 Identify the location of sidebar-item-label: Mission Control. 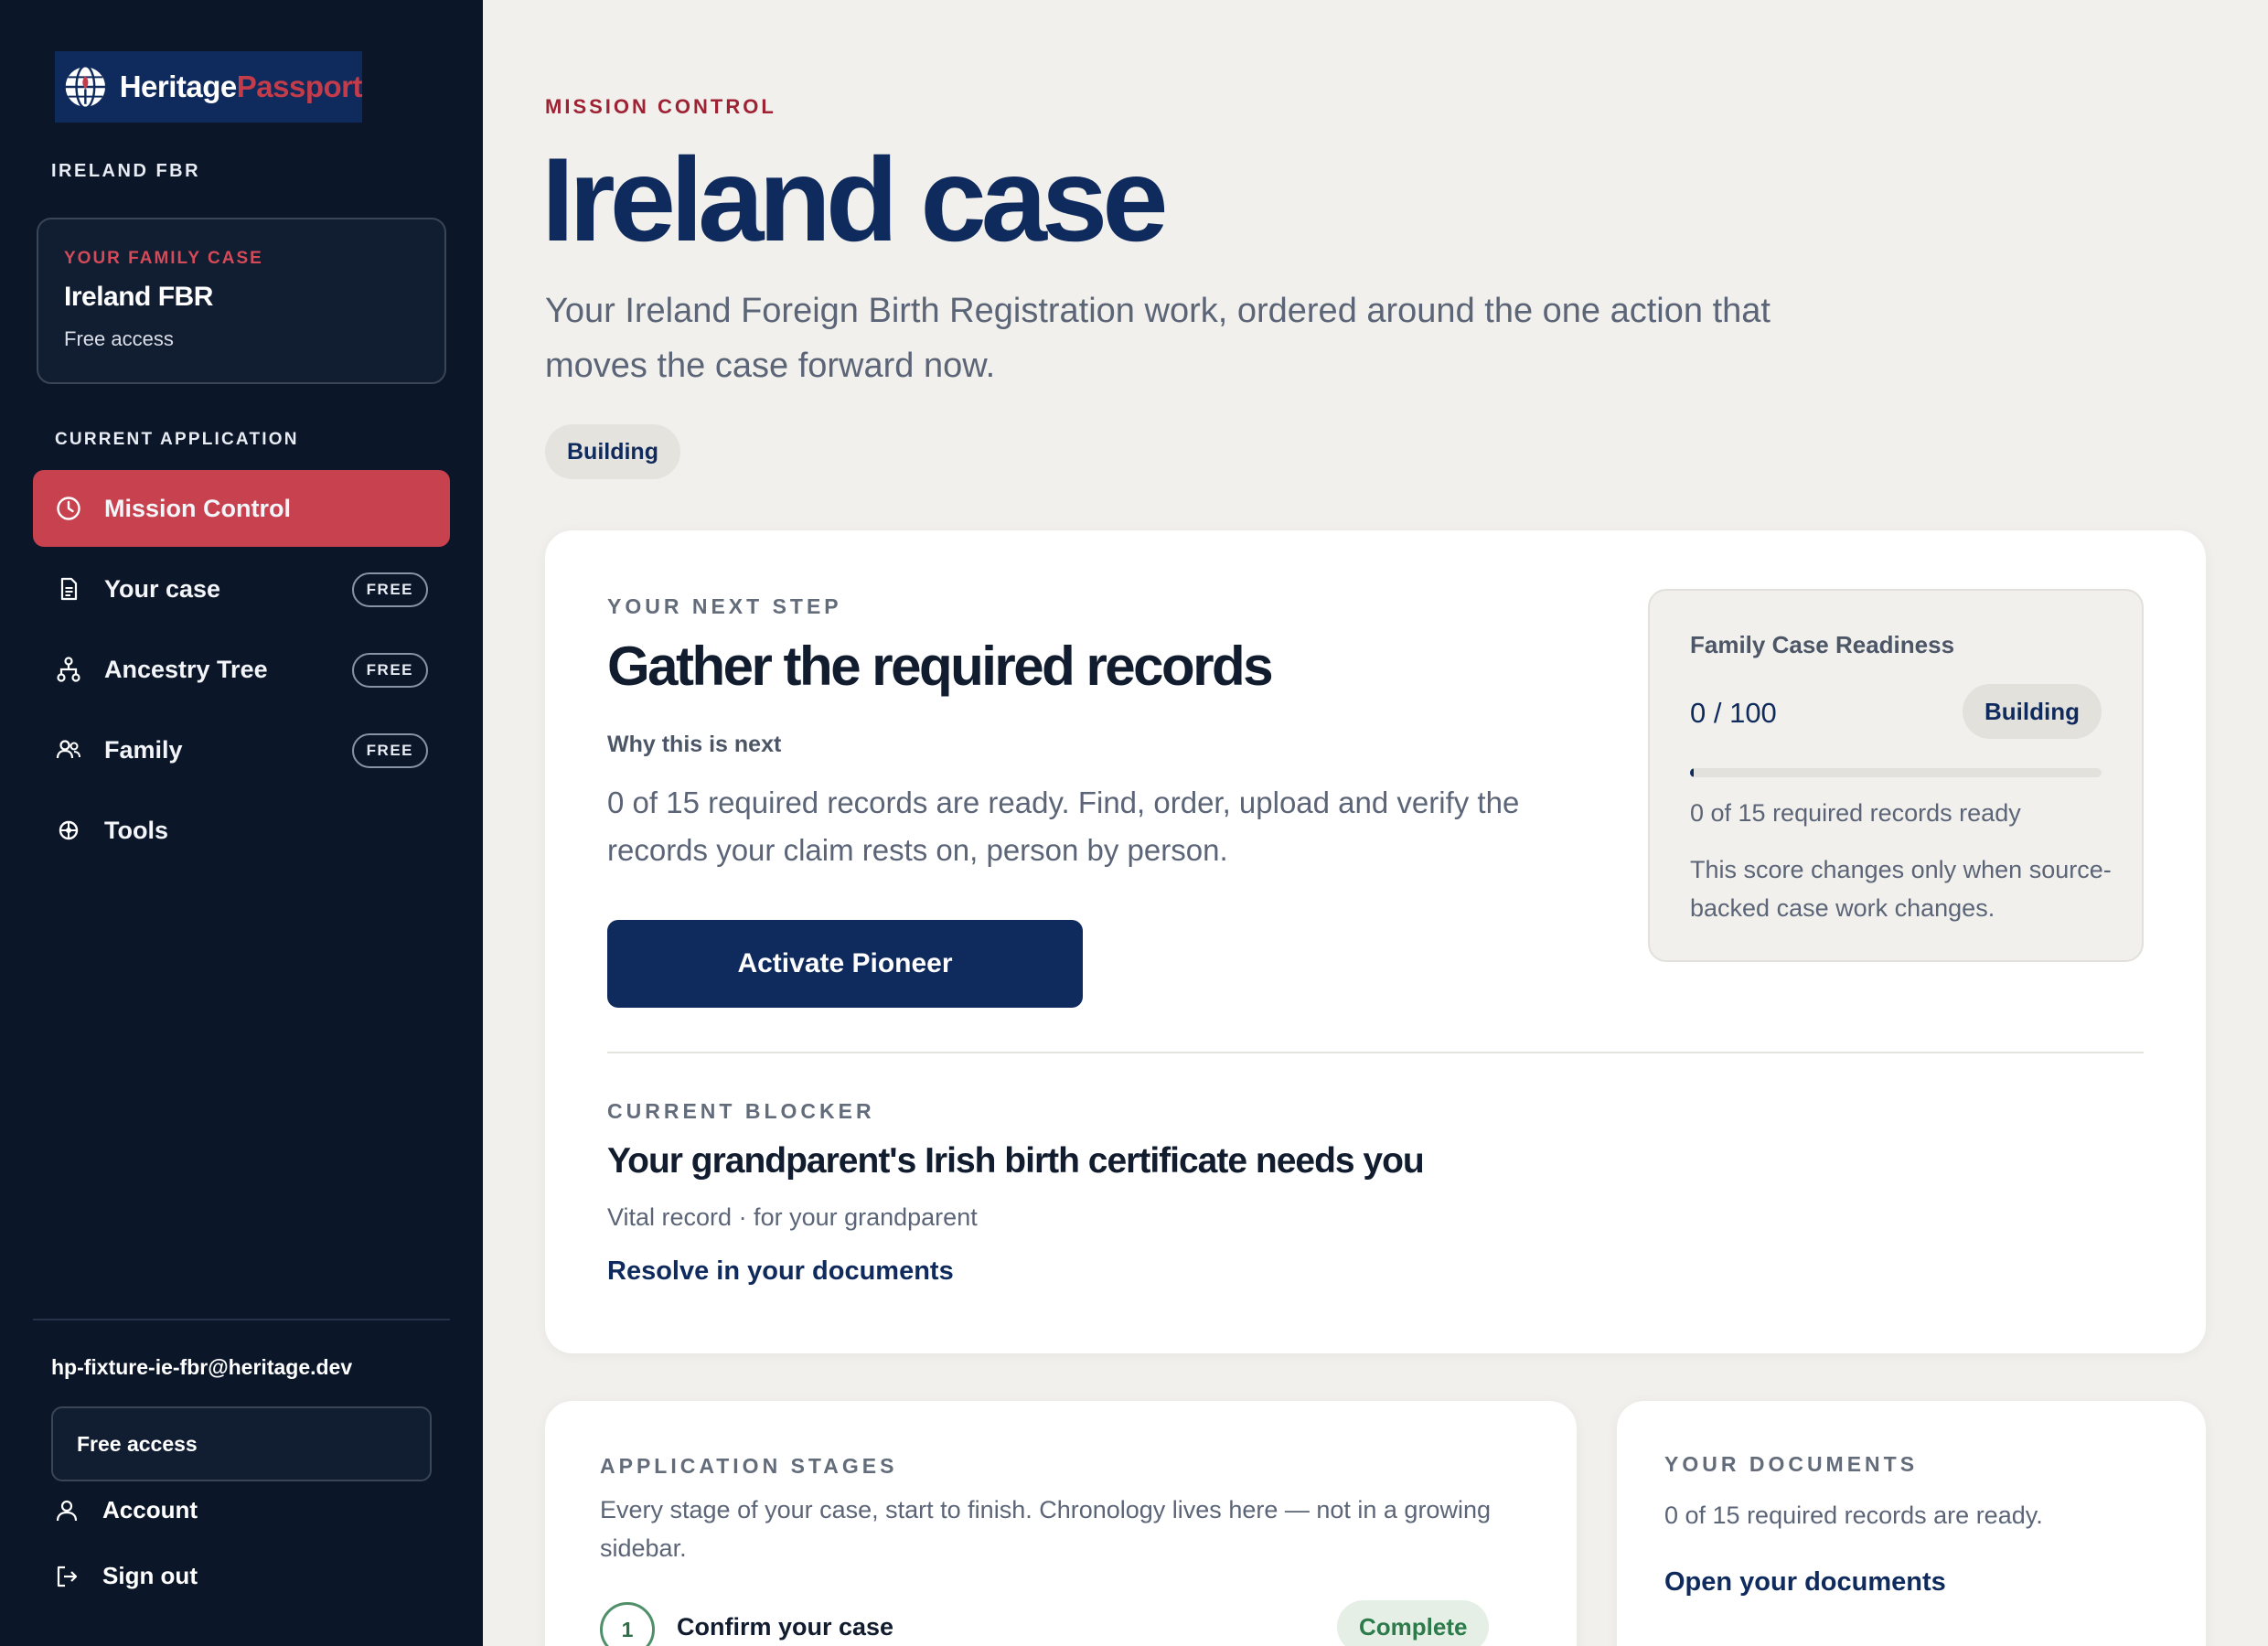
(197, 508).